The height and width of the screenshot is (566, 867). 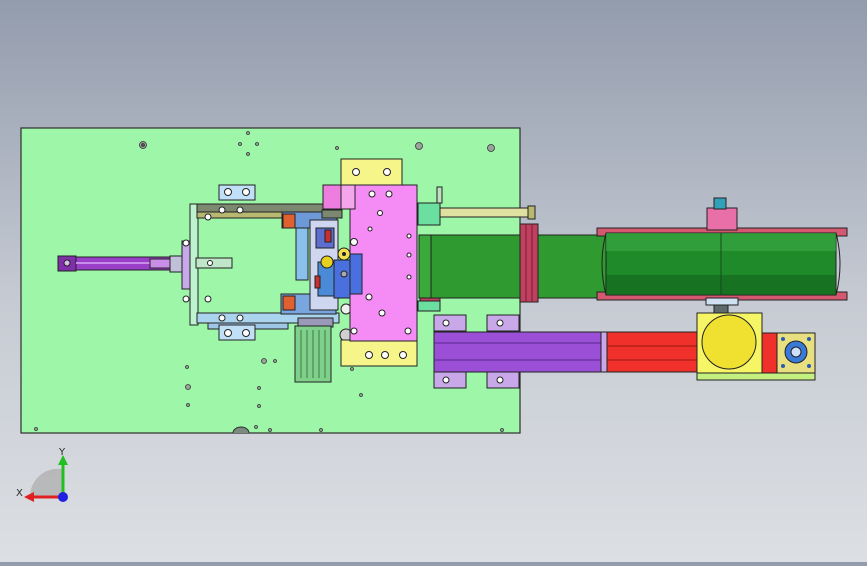 I want to click on drum-roller, so click(x=722, y=255).